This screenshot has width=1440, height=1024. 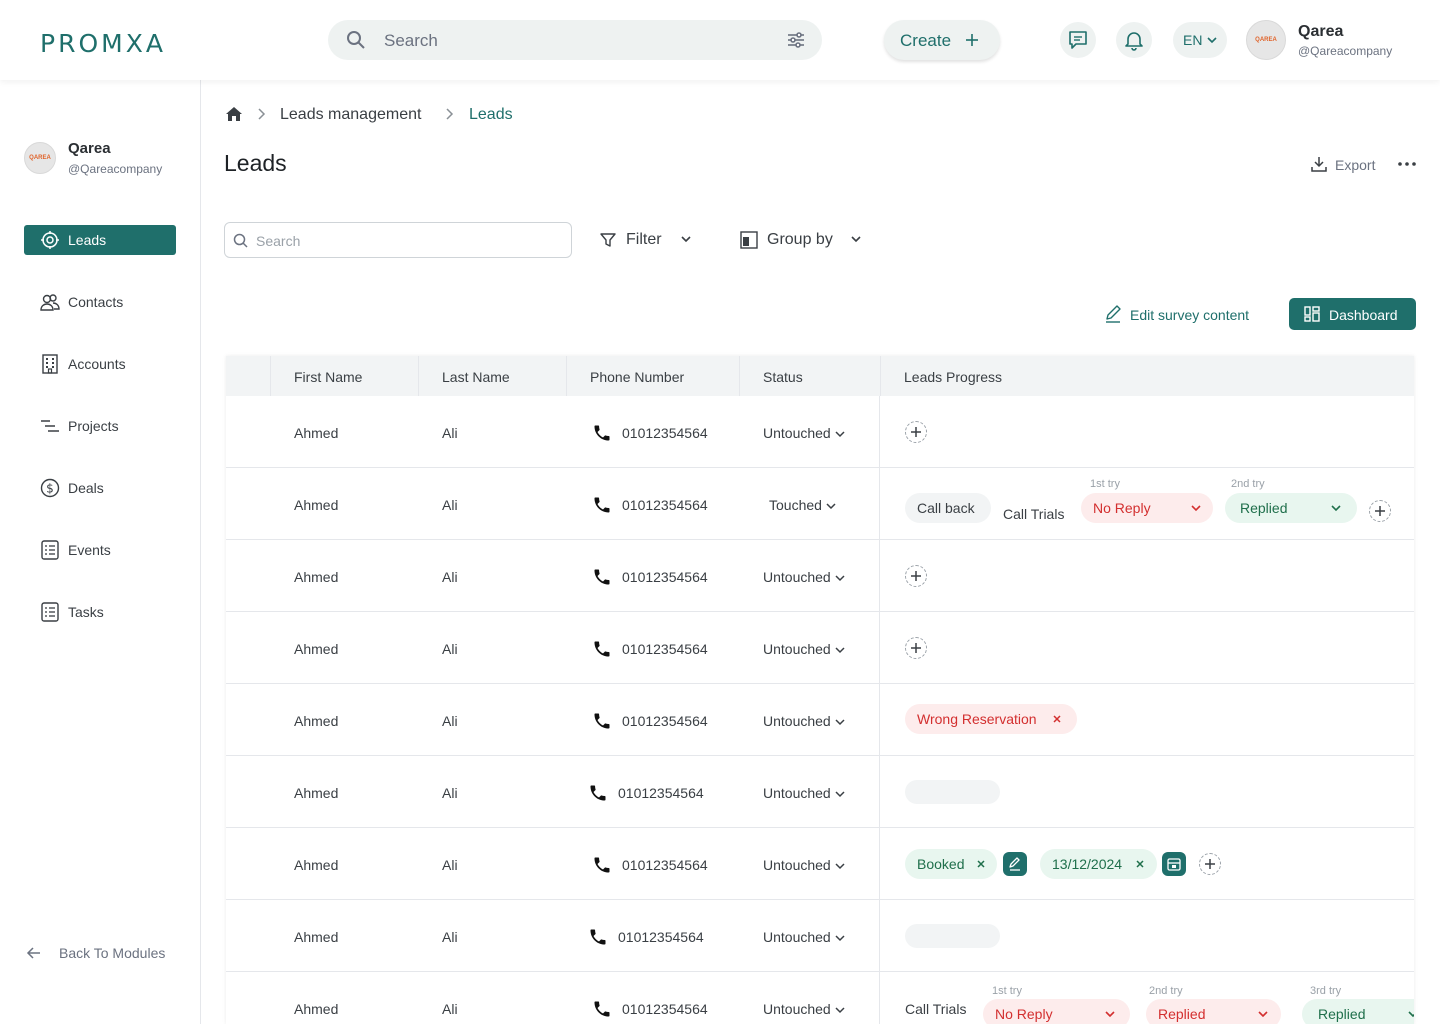 I want to click on leads-search-input: Search, so click(x=398, y=240).